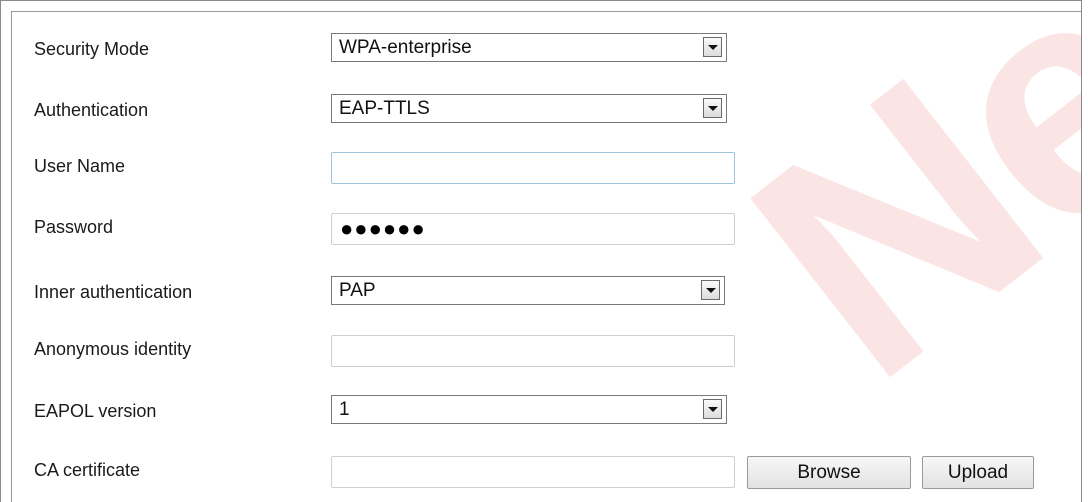 The image size is (1088, 502). I want to click on row-ca-certificate: CA certificate Browse Upload, so click(541, 470).